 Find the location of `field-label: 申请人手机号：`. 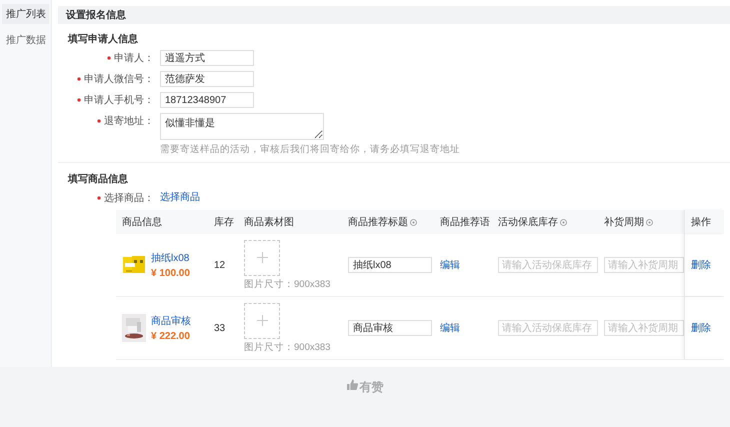

field-label: 申请人手机号： is located at coordinates (119, 100).